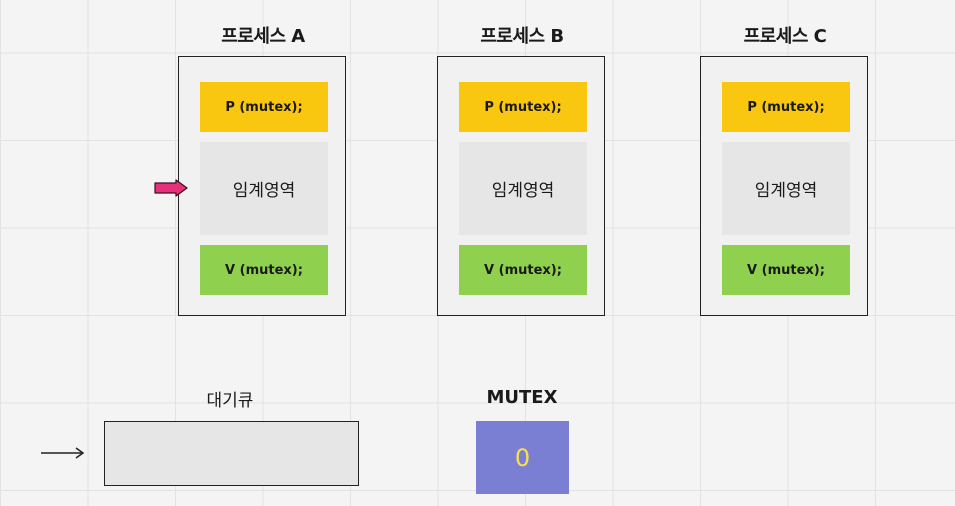 This screenshot has height=506, width=955. I want to click on process-c-p-block: P (mutex);, so click(786, 107).